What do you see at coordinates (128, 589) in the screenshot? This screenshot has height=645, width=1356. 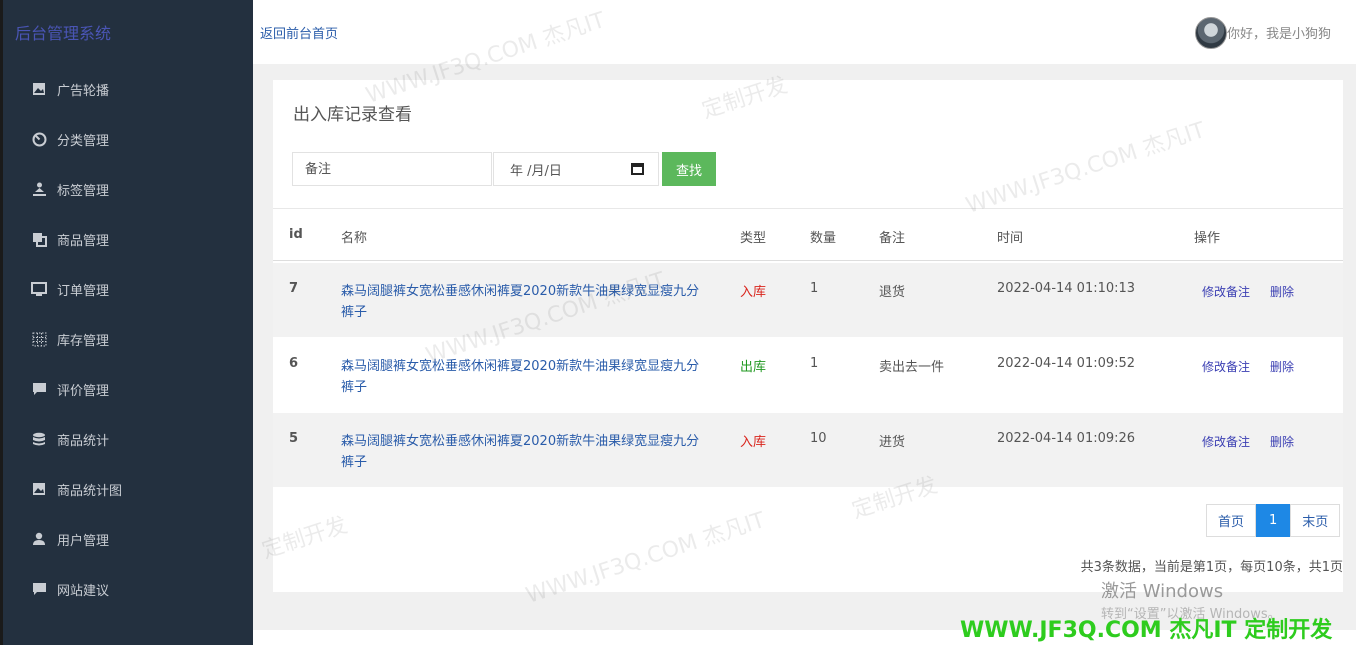 I see `sidebar-item-suggestions: 网站建议` at bounding box center [128, 589].